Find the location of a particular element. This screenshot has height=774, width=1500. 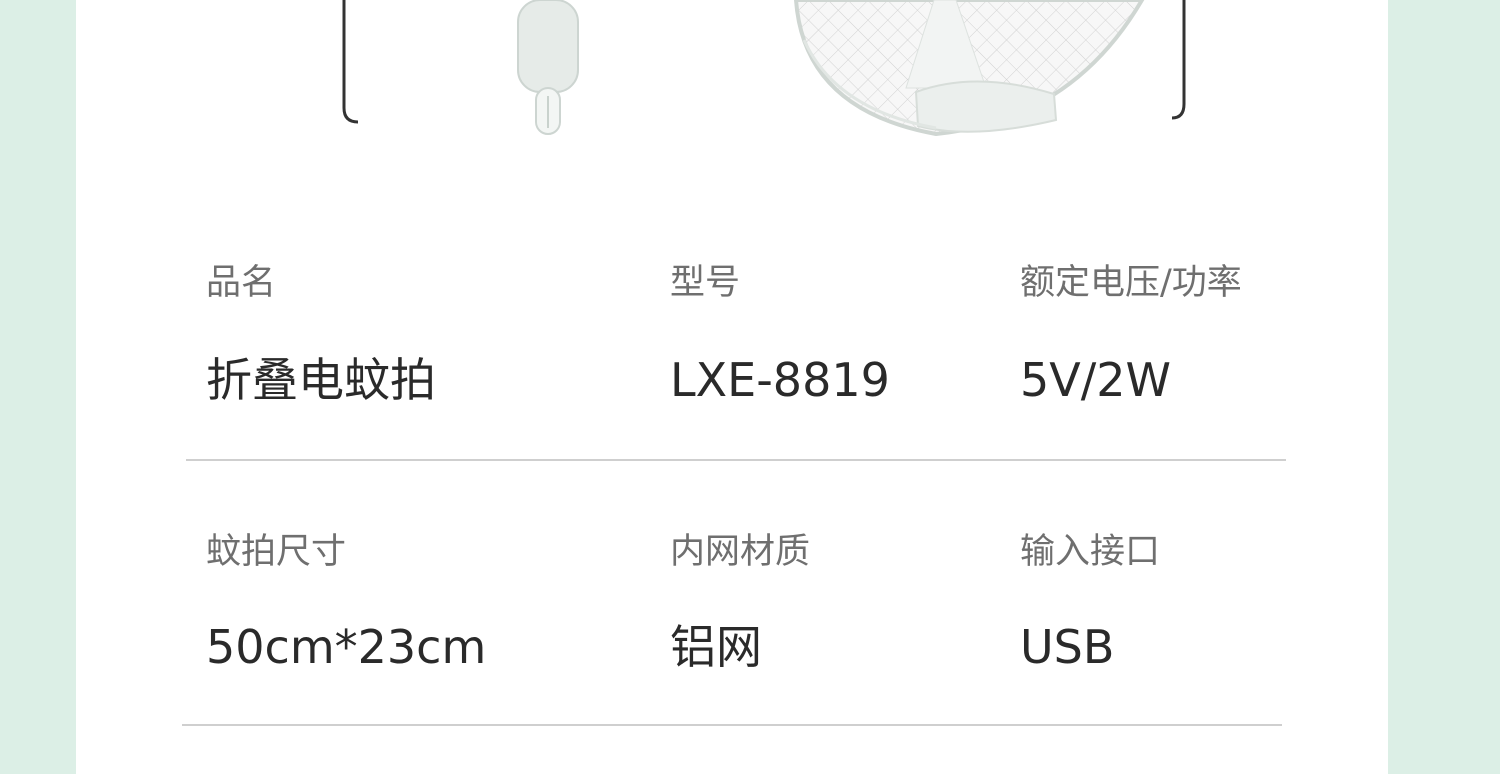

spec-label-model: 型号 is located at coordinates (705, 283).